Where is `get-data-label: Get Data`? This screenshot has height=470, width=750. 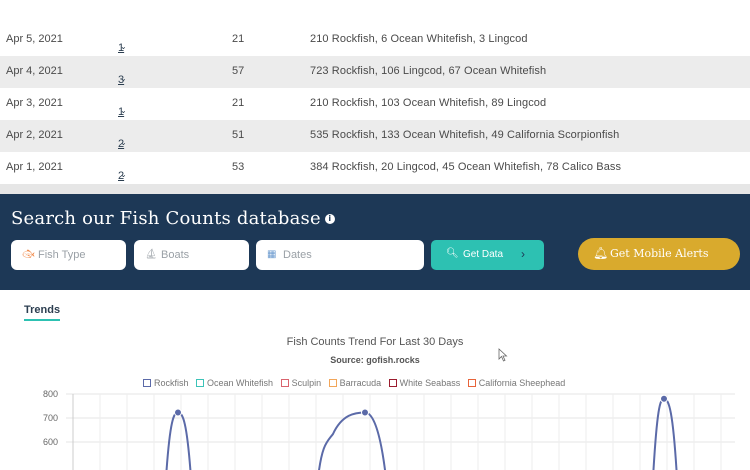 get-data-label: Get Data is located at coordinates (483, 254).